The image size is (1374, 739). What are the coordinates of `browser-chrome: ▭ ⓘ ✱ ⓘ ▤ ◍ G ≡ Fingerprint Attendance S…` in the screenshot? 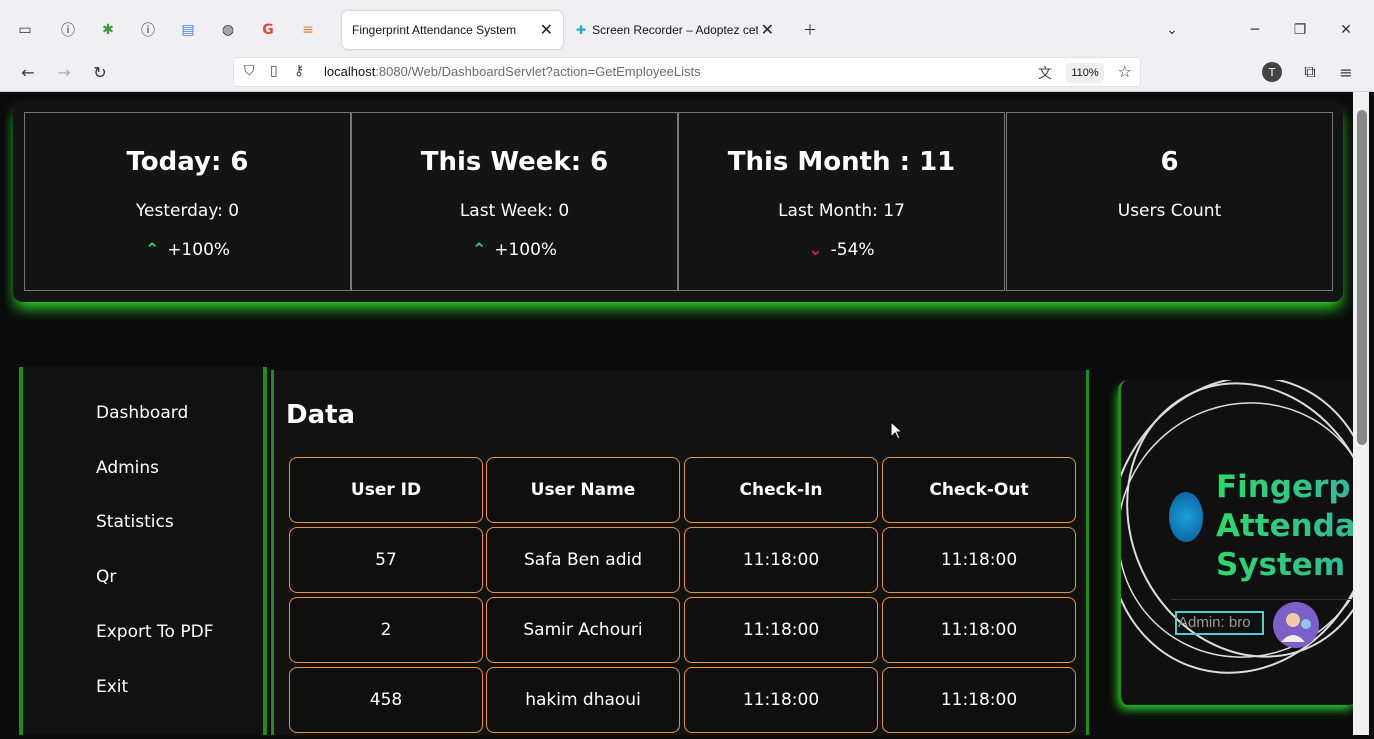 It's located at (687, 46).